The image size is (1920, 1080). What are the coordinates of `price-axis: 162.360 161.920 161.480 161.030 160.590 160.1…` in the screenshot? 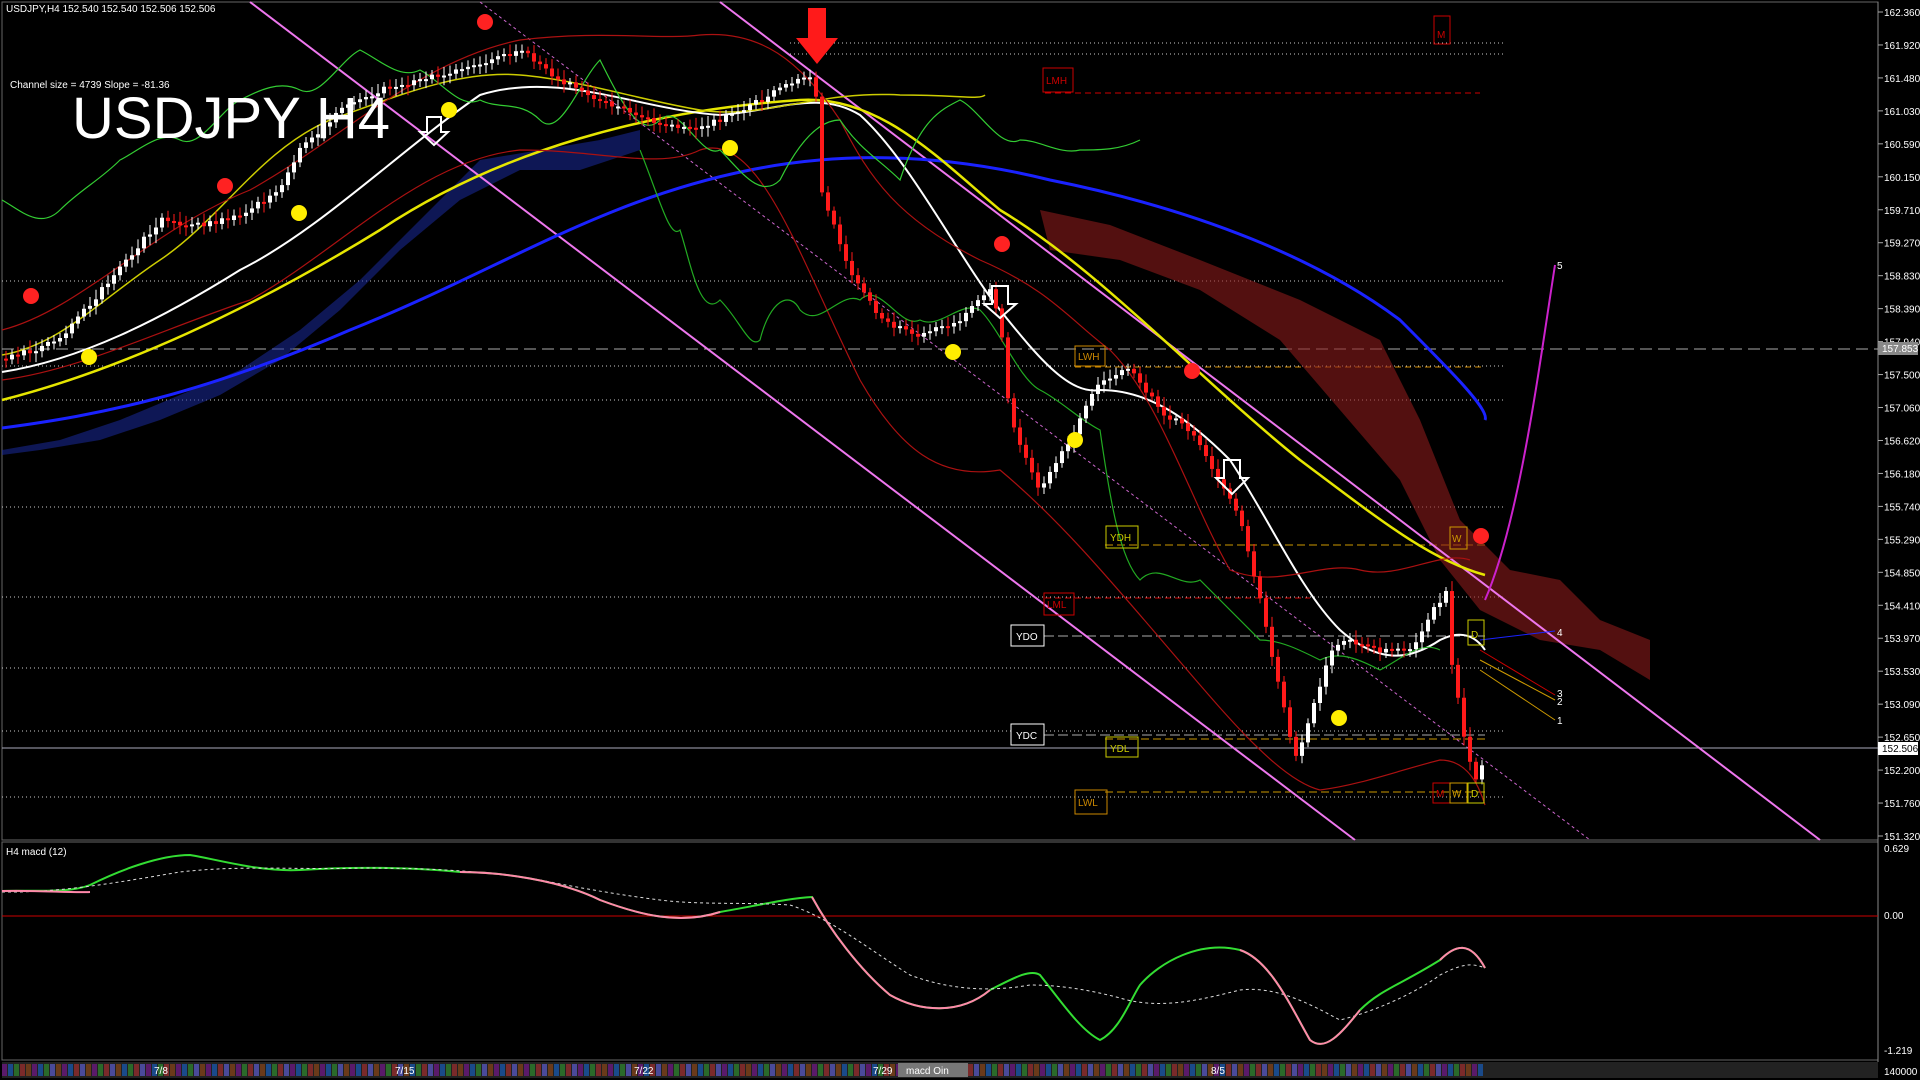 It's located at (1899, 425).